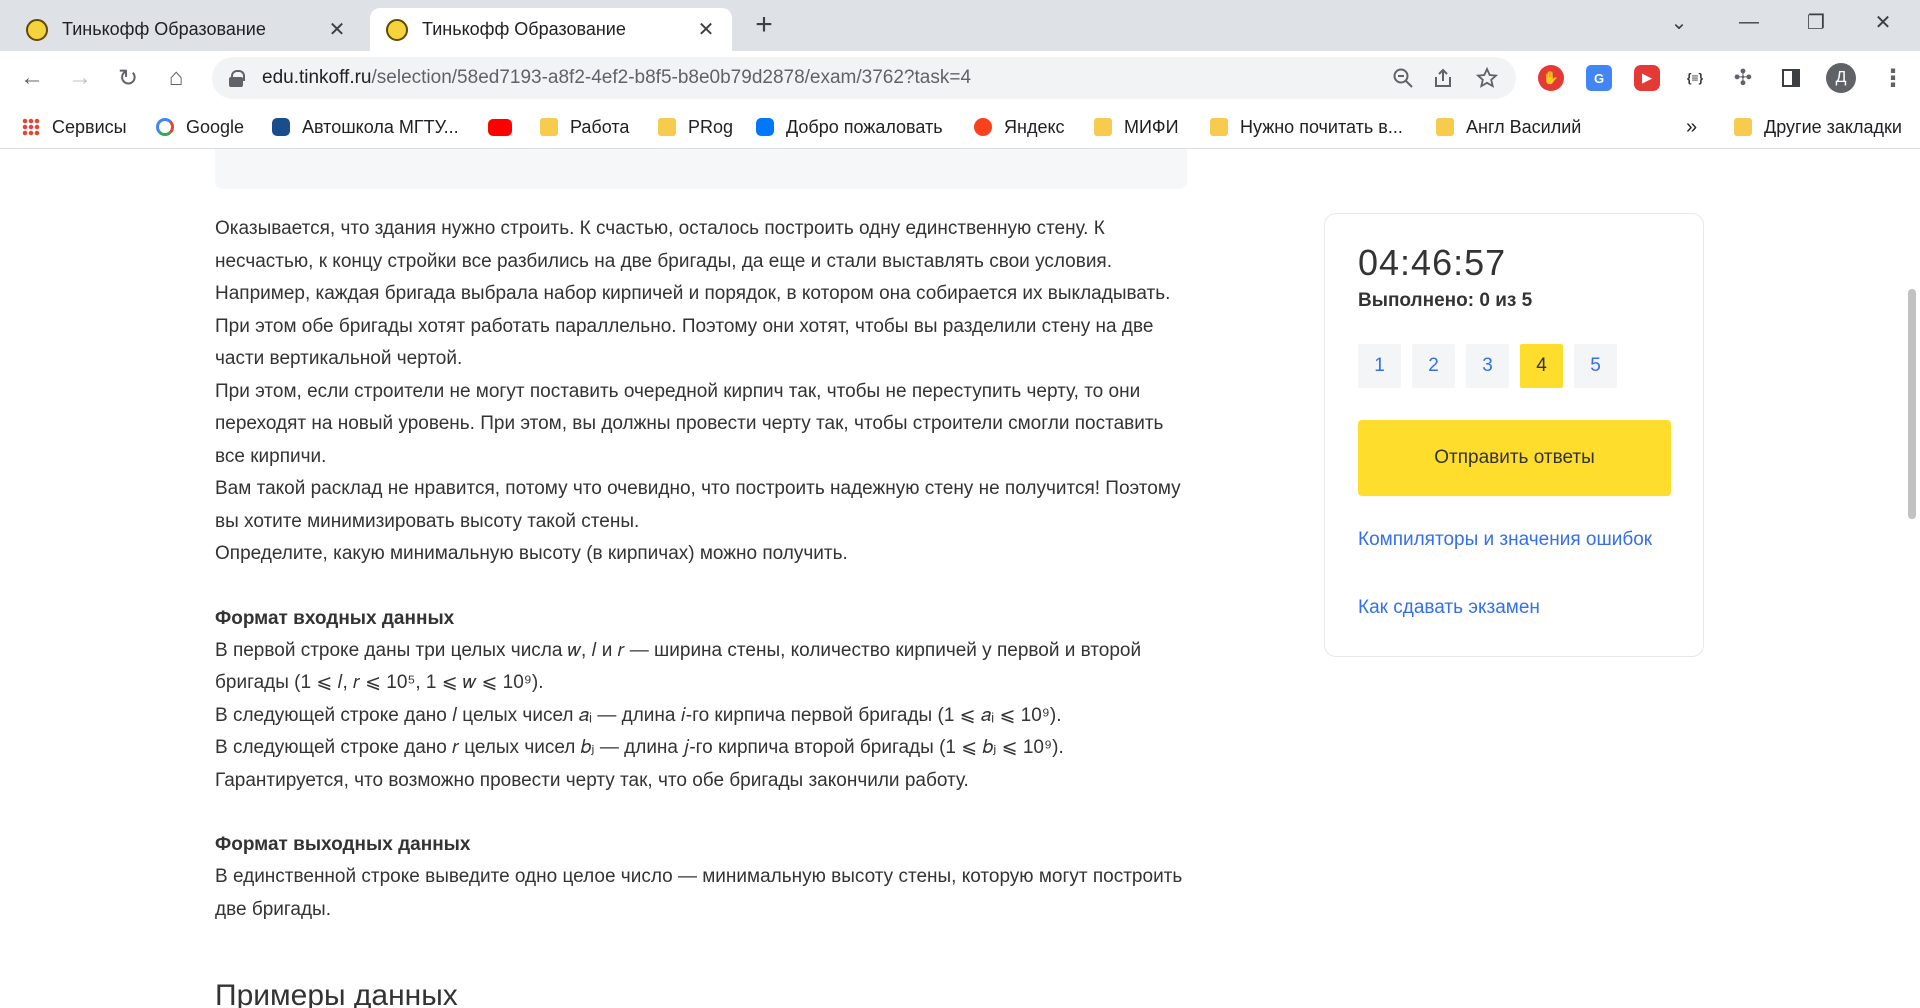 The width and height of the screenshot is (1920, 1008). What do you see at coordinates (32, 78) in the screenshot?
I see `back-button: ←` at bounding box center [32, 78].